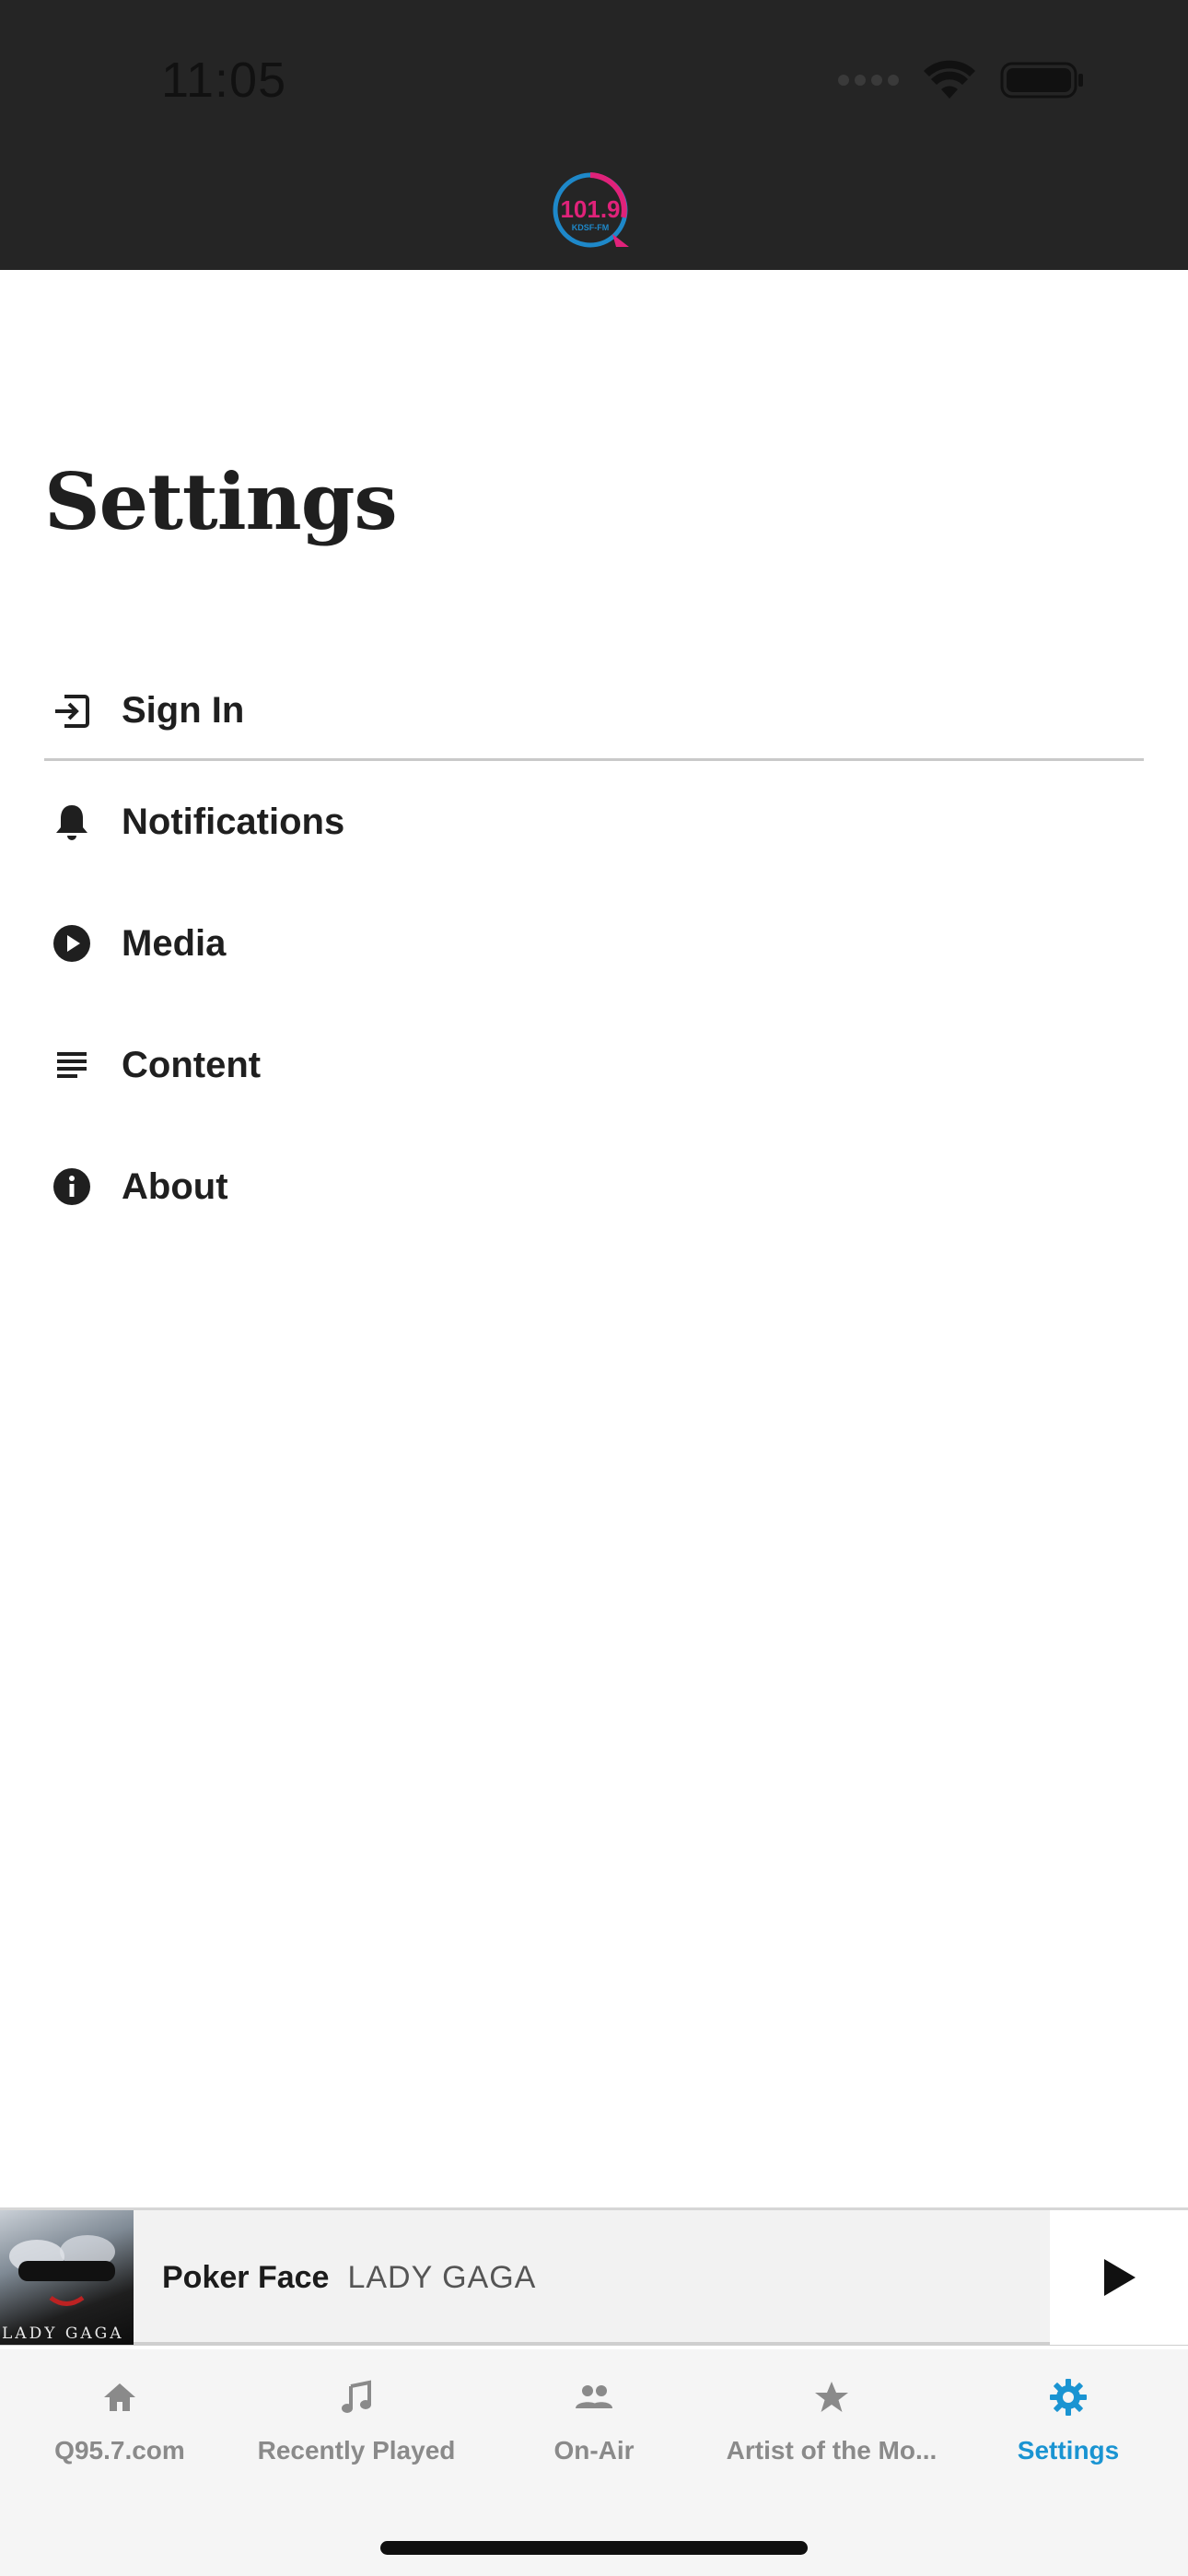  What do you see at coordinates (594, 2450) in the screenshot?
I see `tab-label-on-air: On-Air` at bounding box center [594, 2450].